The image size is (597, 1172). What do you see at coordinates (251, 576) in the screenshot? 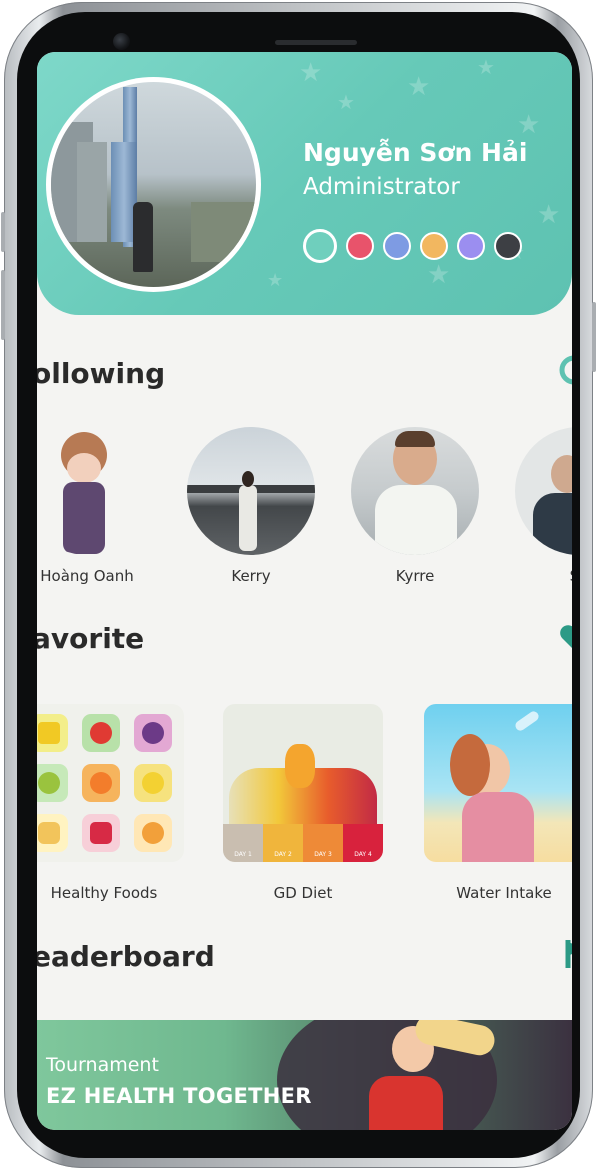
I see `following-name: Kerry` at bounding box center [251, 576].